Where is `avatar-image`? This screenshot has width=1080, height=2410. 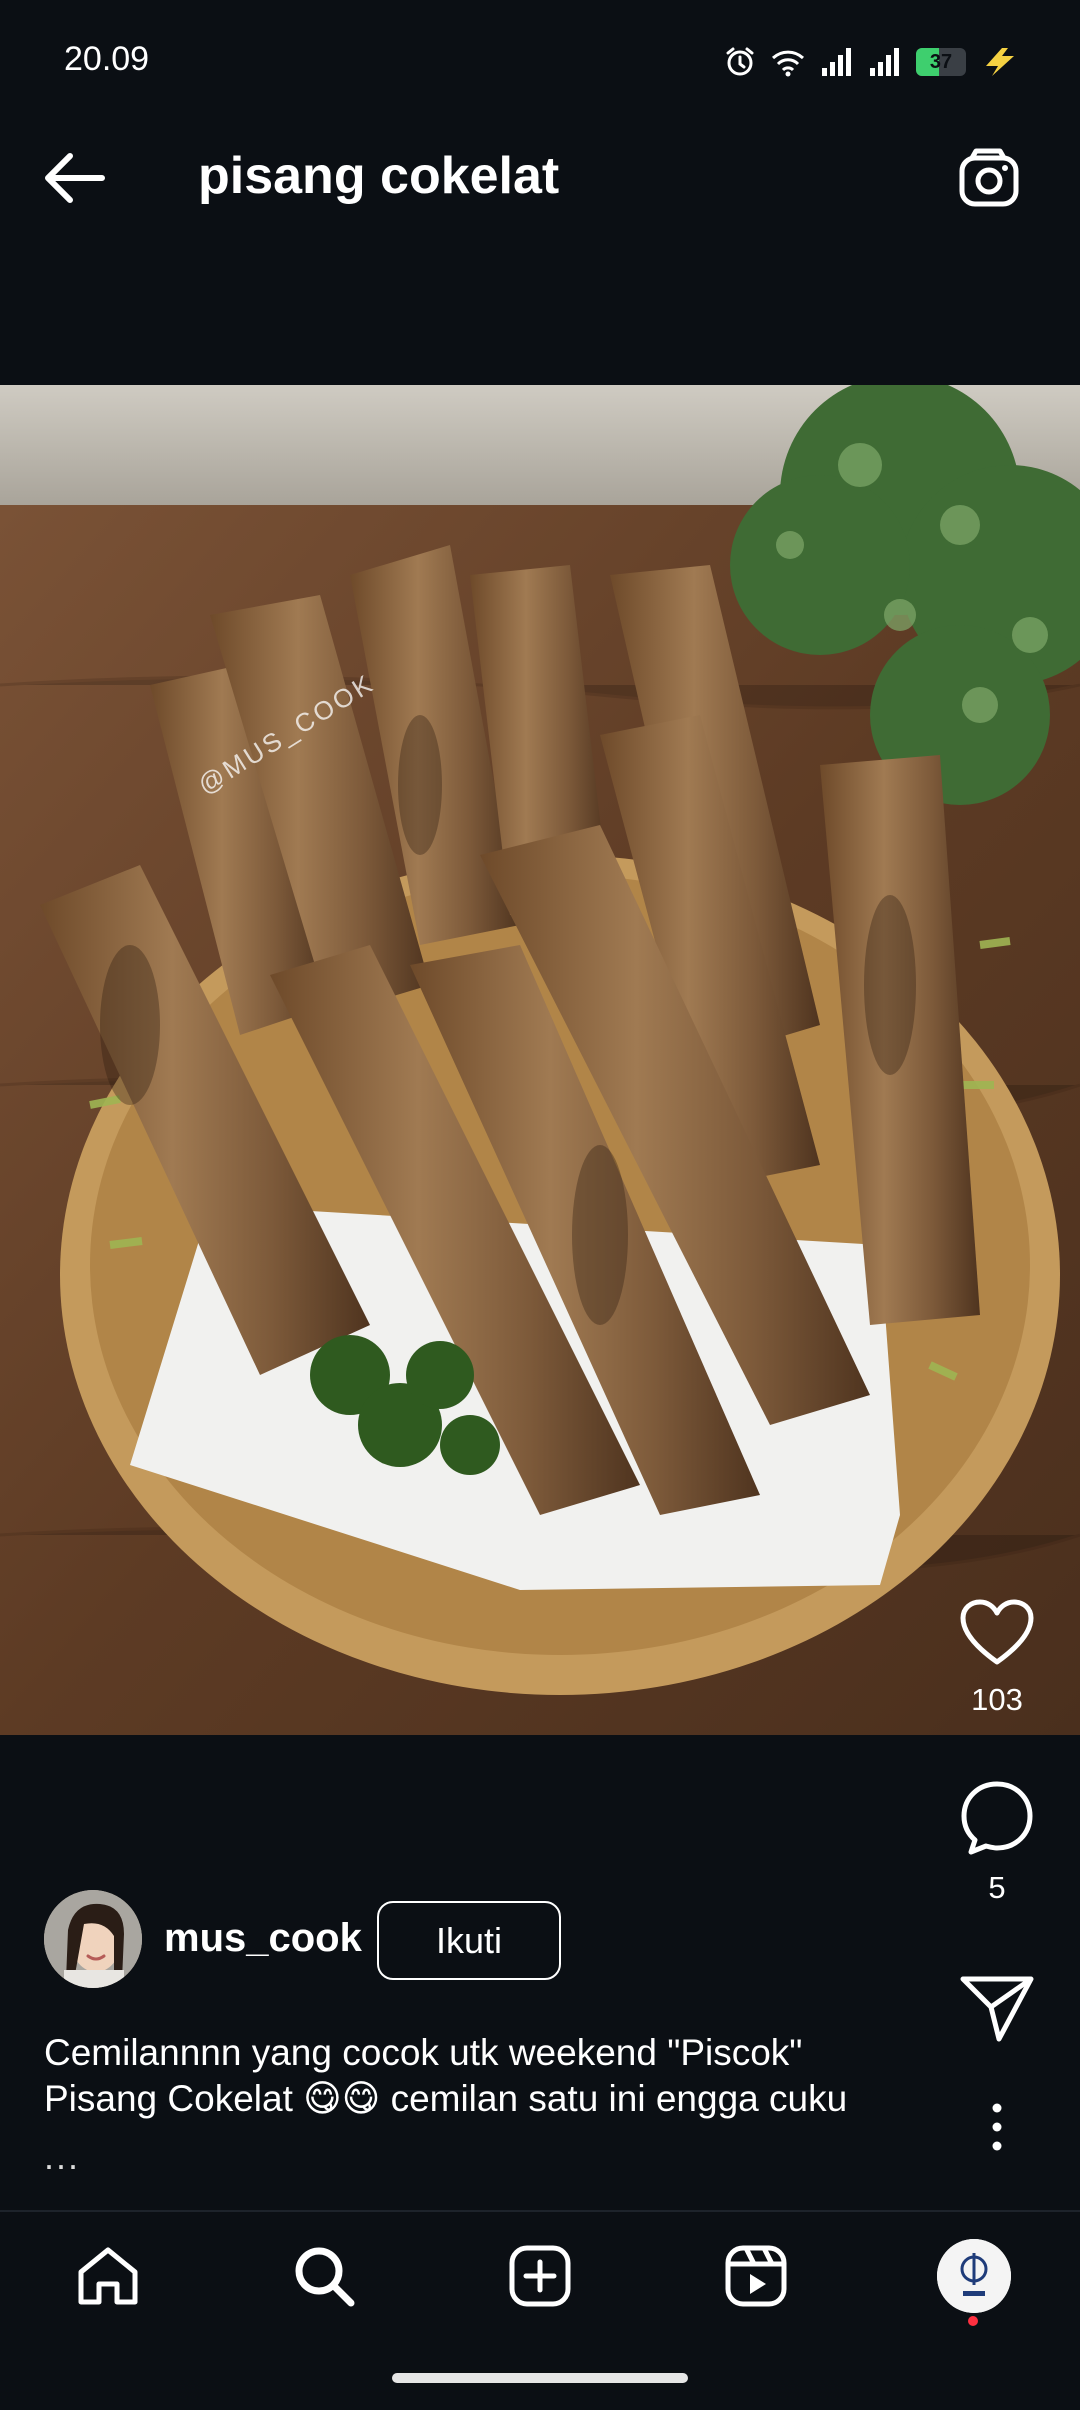 avatar-image is located at coordinates (93, 1939).